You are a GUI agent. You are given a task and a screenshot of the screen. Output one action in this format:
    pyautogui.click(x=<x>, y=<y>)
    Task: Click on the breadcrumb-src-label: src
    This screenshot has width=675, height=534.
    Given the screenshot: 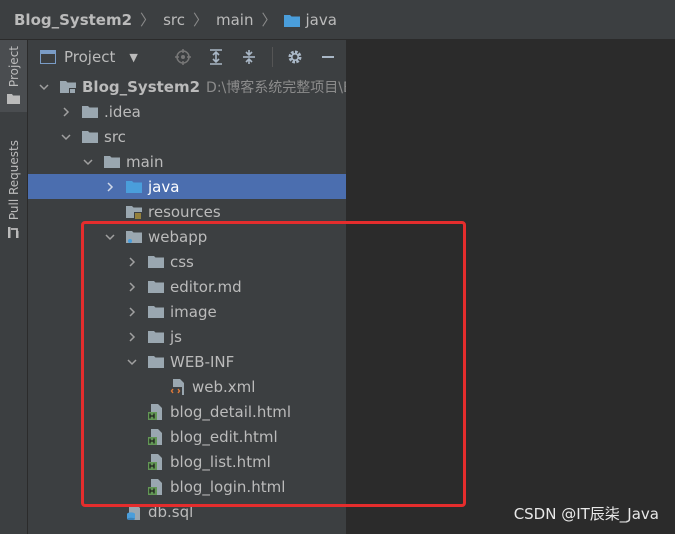 What is the action you would take?
    pyautogui.click(x=174, y=19)
    